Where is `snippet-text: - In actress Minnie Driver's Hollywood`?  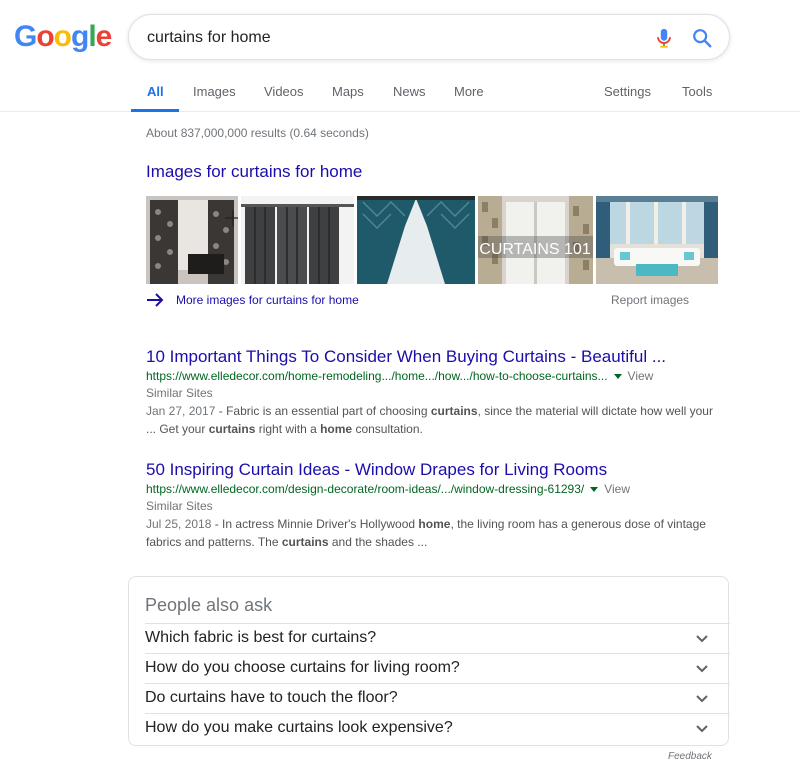 snippet-text: - In actress Minnie Driver's Hollywood is located at coordinates (315, 524).